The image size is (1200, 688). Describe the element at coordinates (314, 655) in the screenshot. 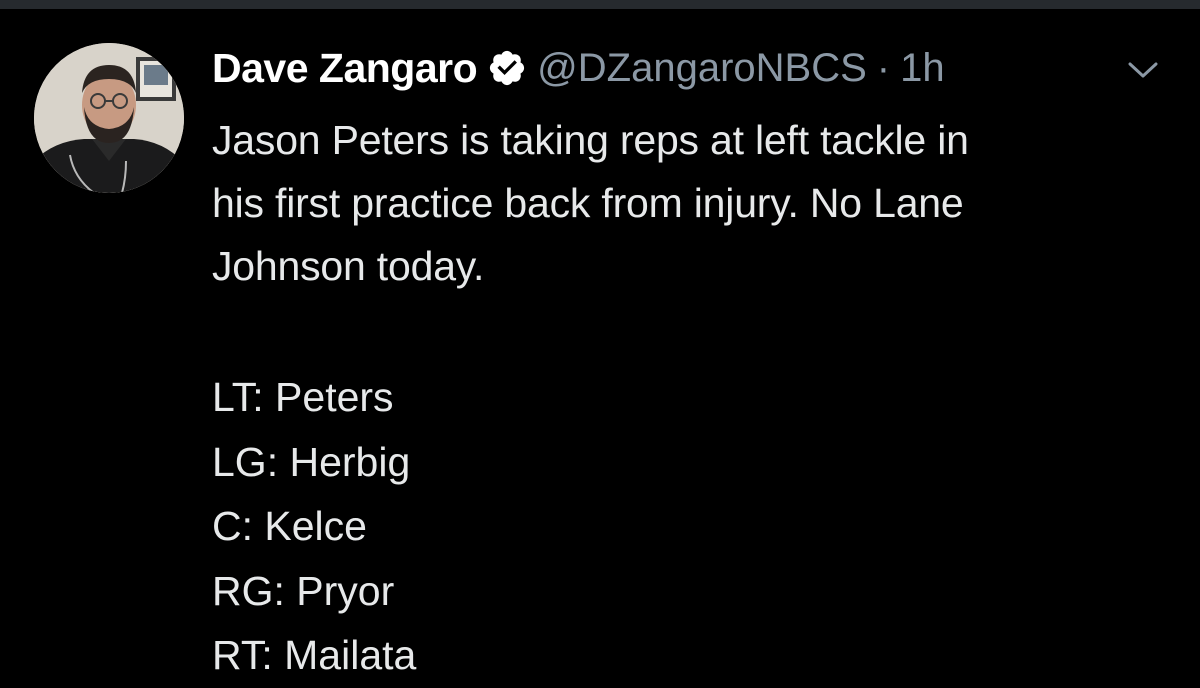

I see `lineup-item: RT: Mailata` at that location.